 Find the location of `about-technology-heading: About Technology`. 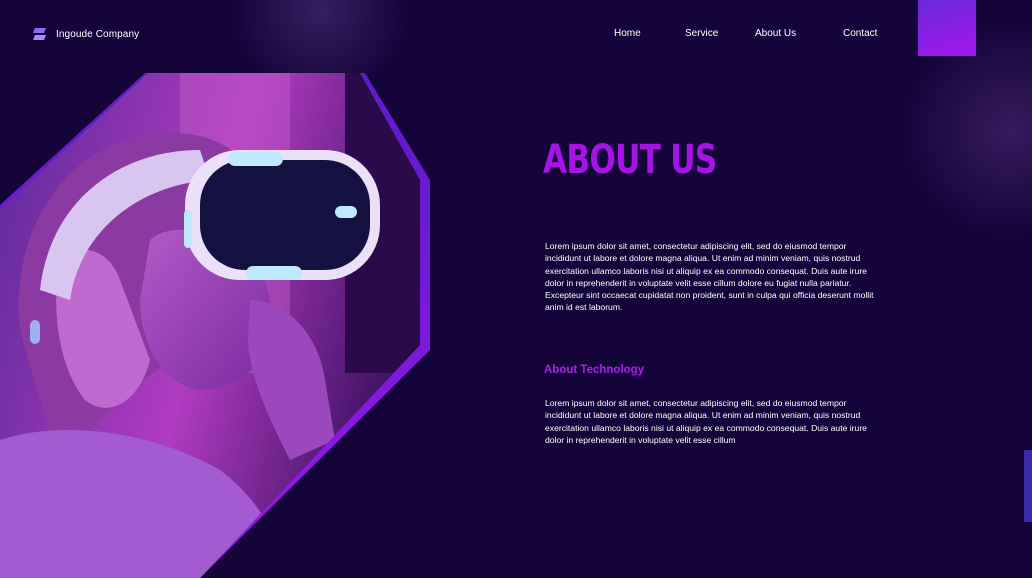

about-technology-heading: About Technology is located at coordinates (594, 370).